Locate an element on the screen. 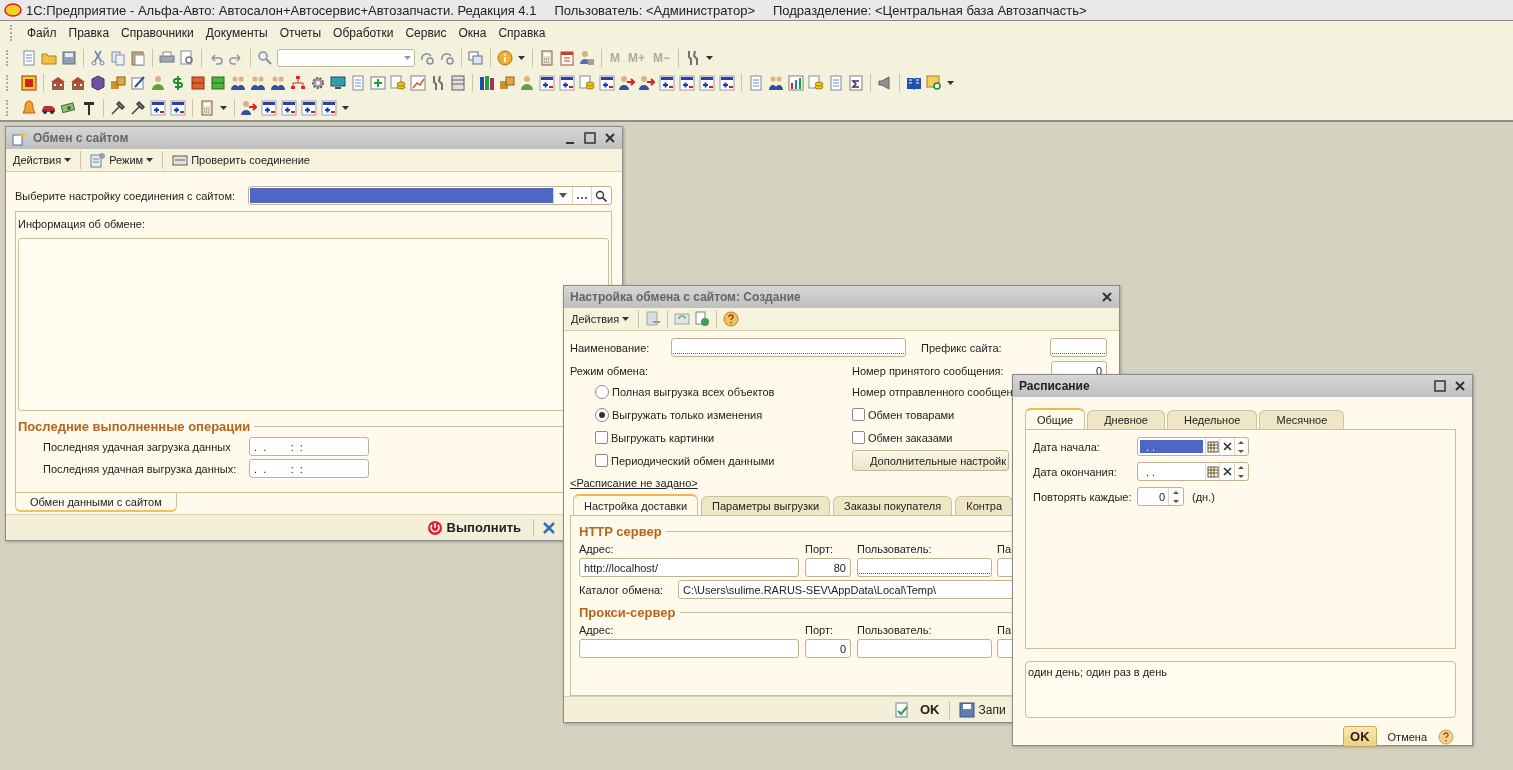  bar-chart-icon is located at coordinates (796, 82).